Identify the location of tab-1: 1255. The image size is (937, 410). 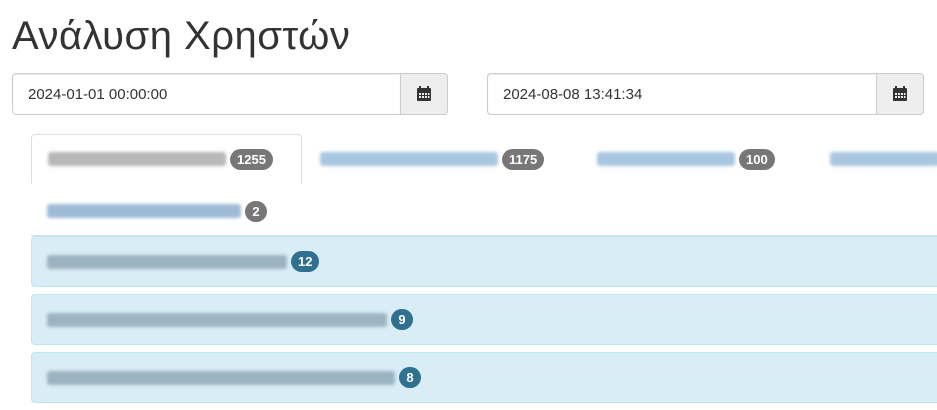
(166, 159).